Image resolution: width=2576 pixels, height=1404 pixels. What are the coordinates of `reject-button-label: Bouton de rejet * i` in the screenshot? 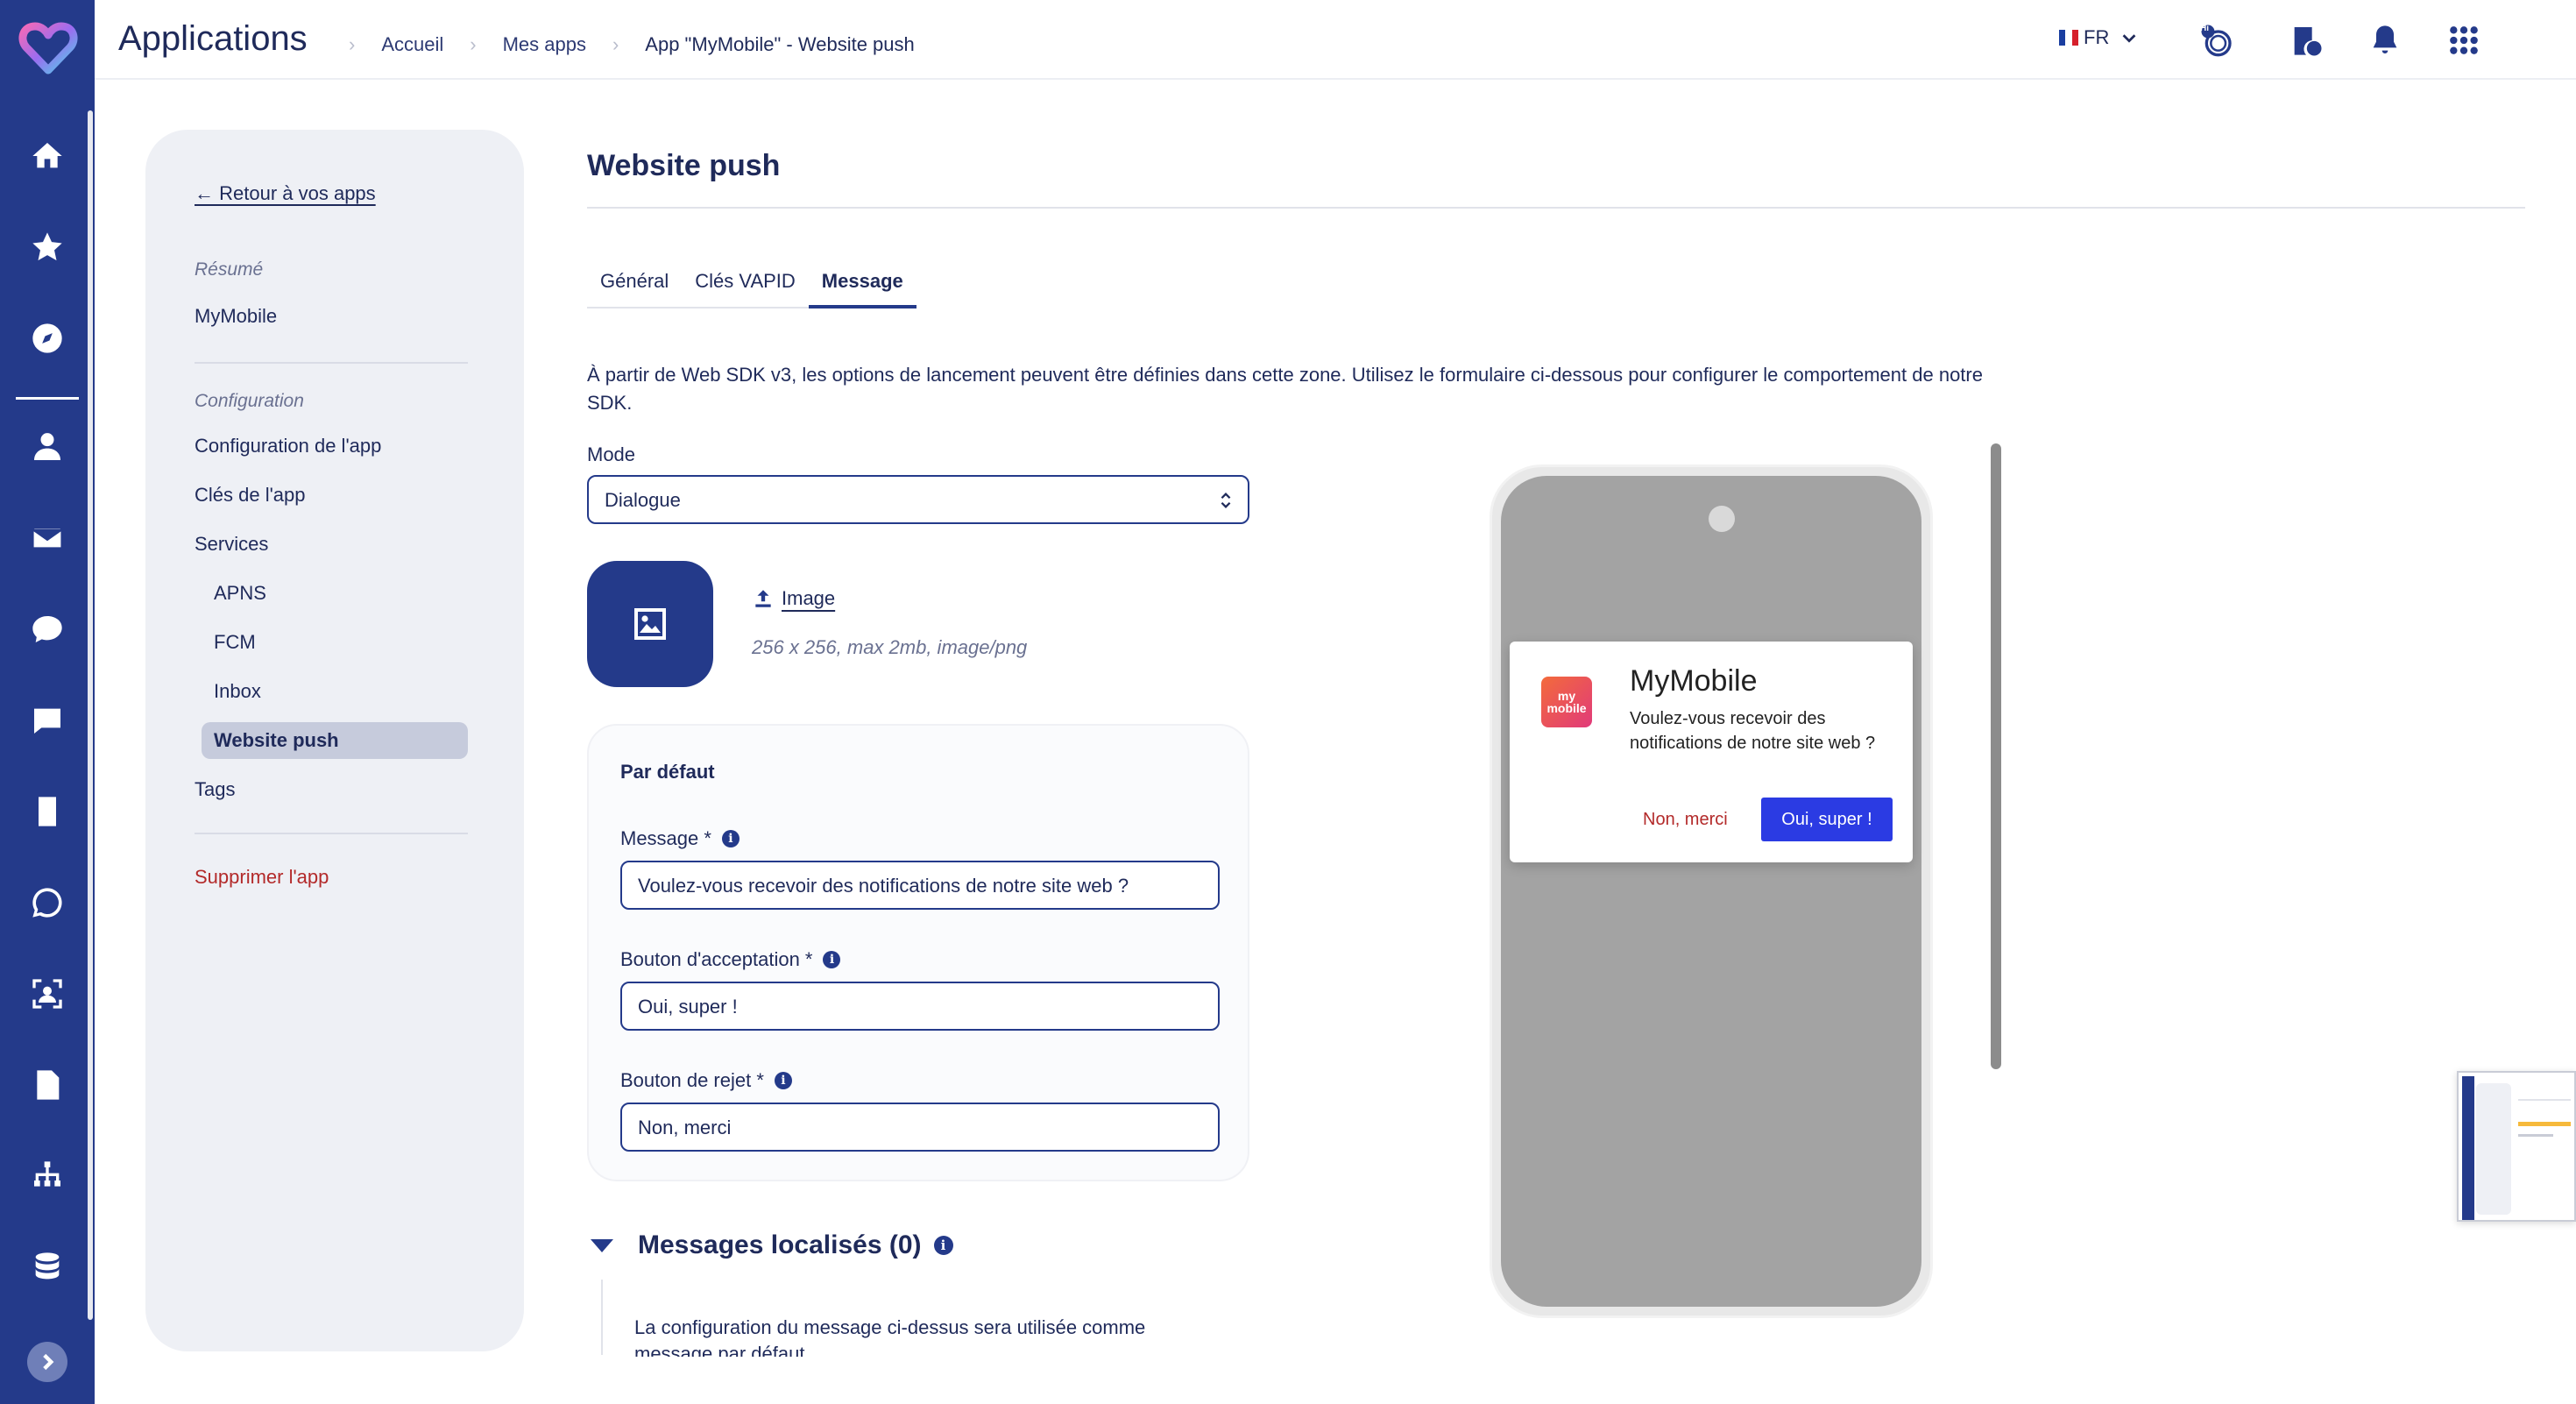 It's located at (706, 1080).